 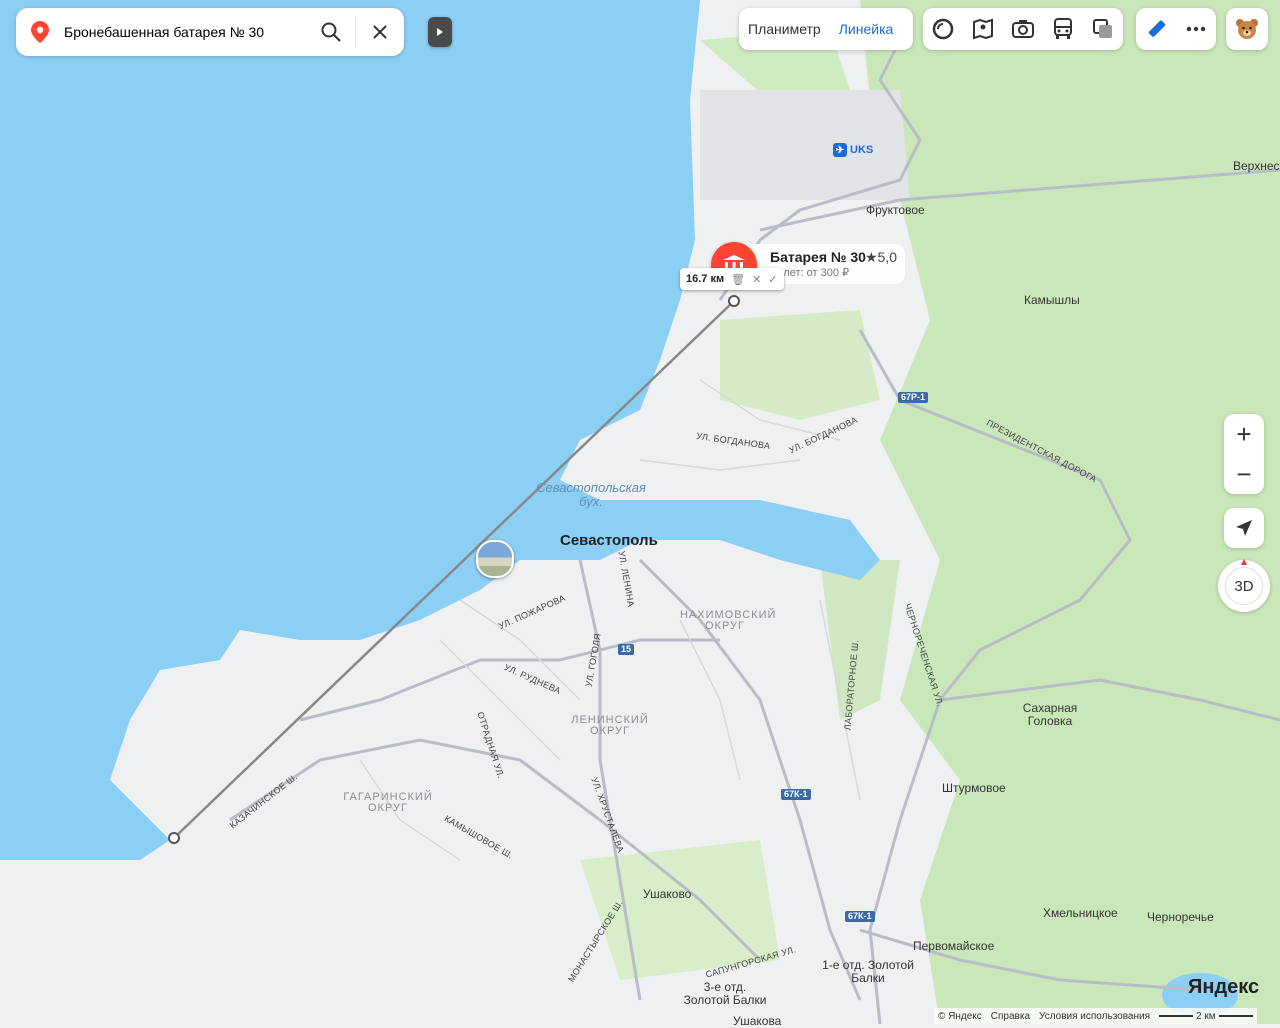 What do you see at coordinates (1196, 29) in the screenshot?
I see `more-icon` at bounding box center [1196, 29].